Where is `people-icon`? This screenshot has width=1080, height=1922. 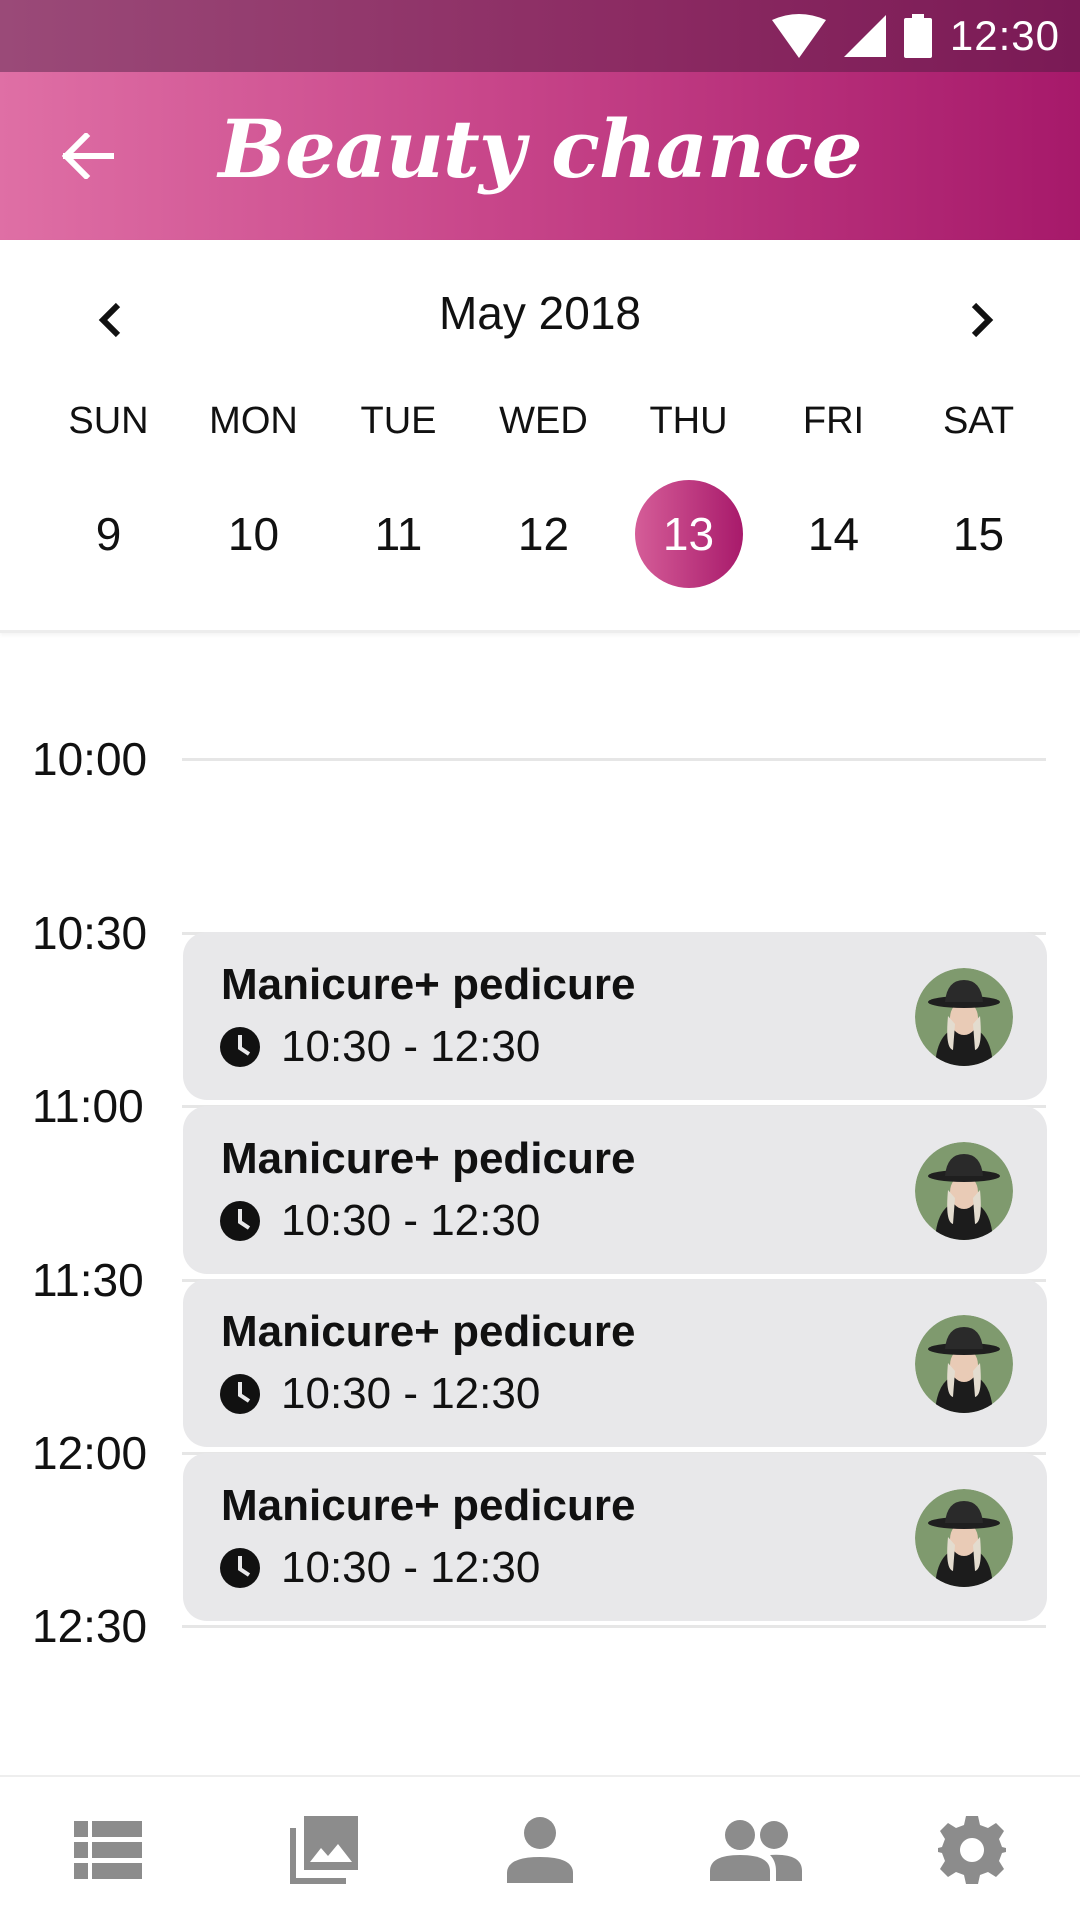
people-icon is located at coordinates (756, 1850).